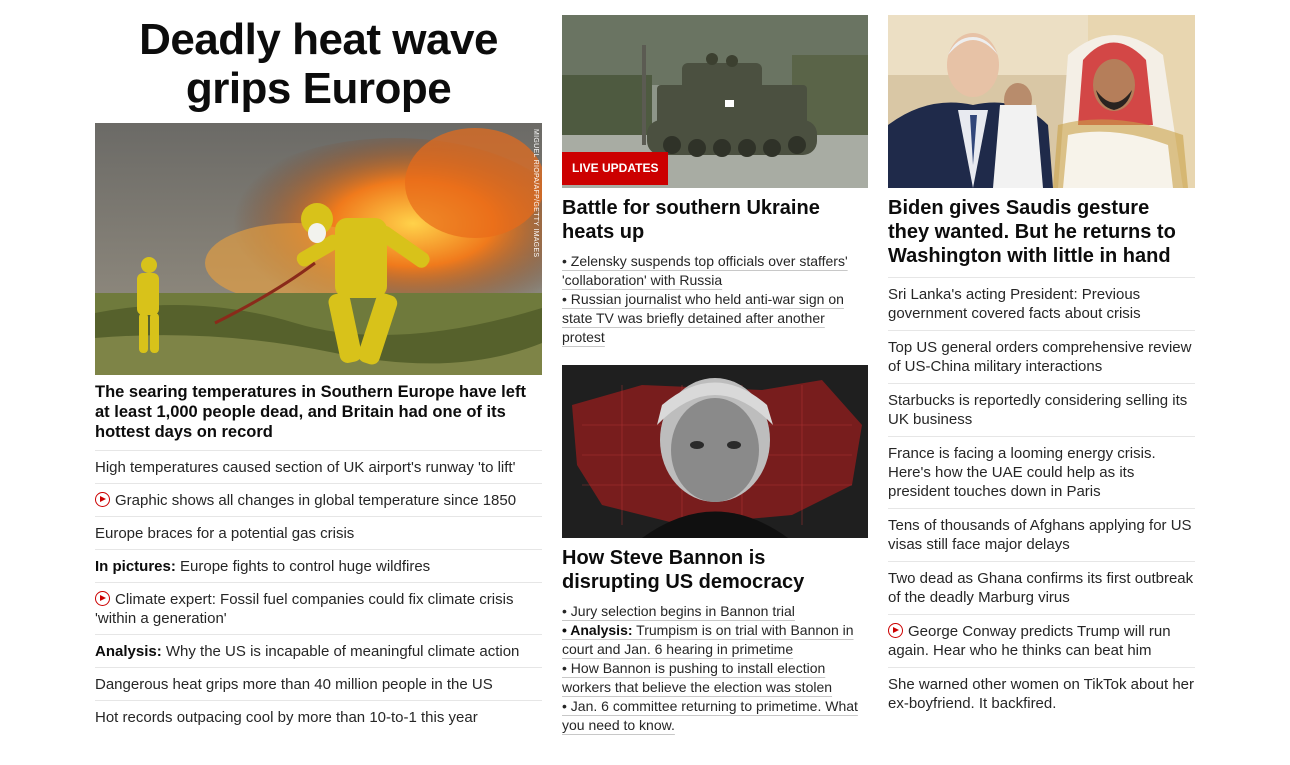 The width and height of the screenshot is (1290, 765). What do you see at coordinates (715, 101) in the screenshot?
I see `tank-image: LIVE UPDATES` at bounding box center [715, 101].